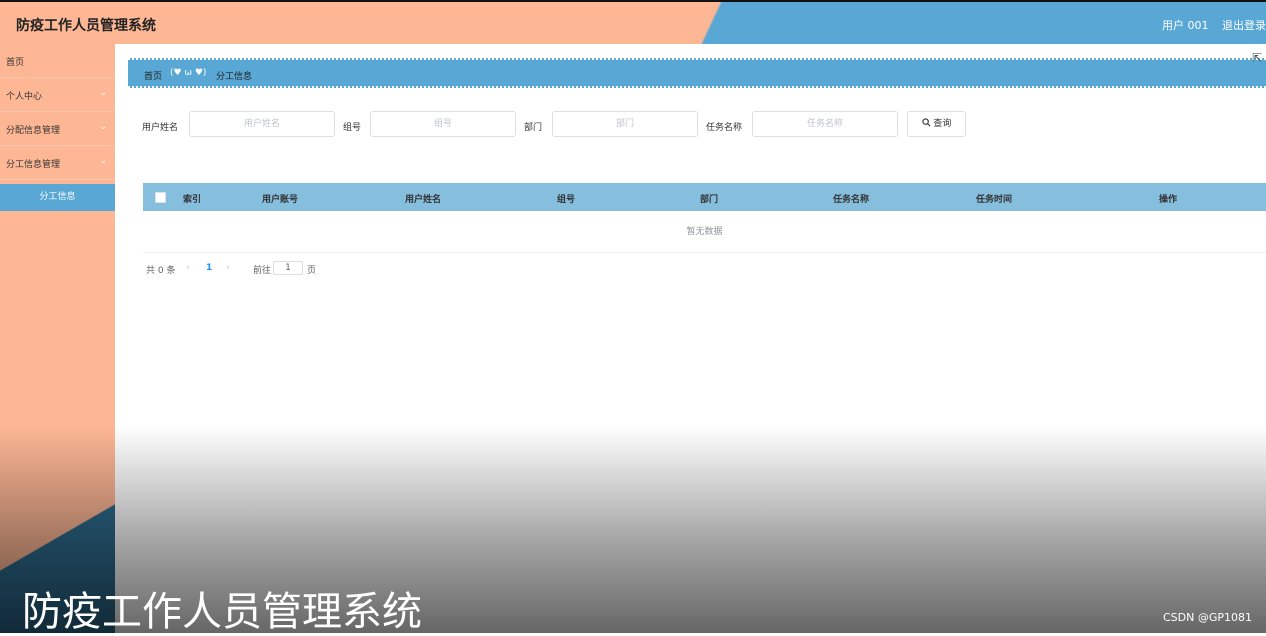  Describe the element at coordinates (222, 612) in the screenshot. I see `overlay-title: 防疫工作人员管理系统` at that location.